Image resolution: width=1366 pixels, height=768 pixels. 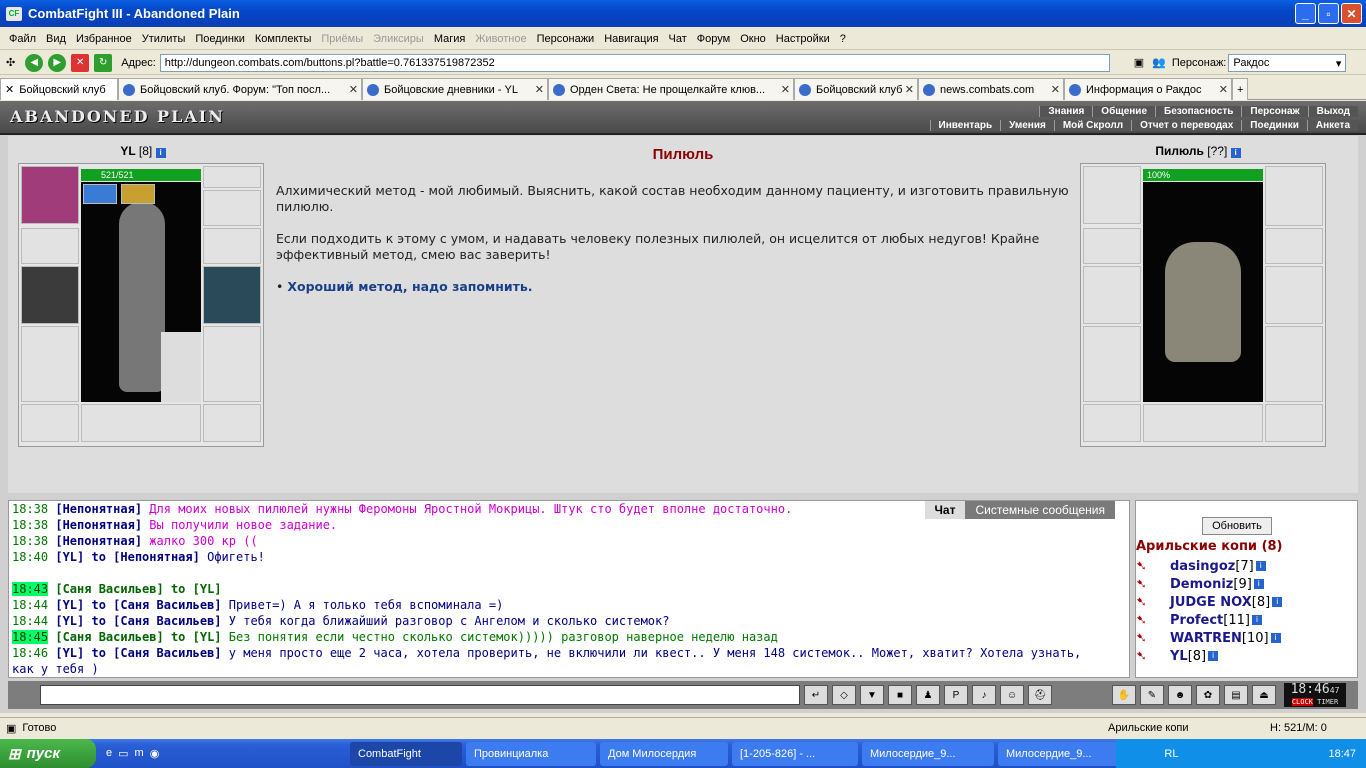 What do you see at coordinates (1332, 125) in the screenshot?
I see `nav-sub-5: Анкета` at bounding box center [1332, 125].